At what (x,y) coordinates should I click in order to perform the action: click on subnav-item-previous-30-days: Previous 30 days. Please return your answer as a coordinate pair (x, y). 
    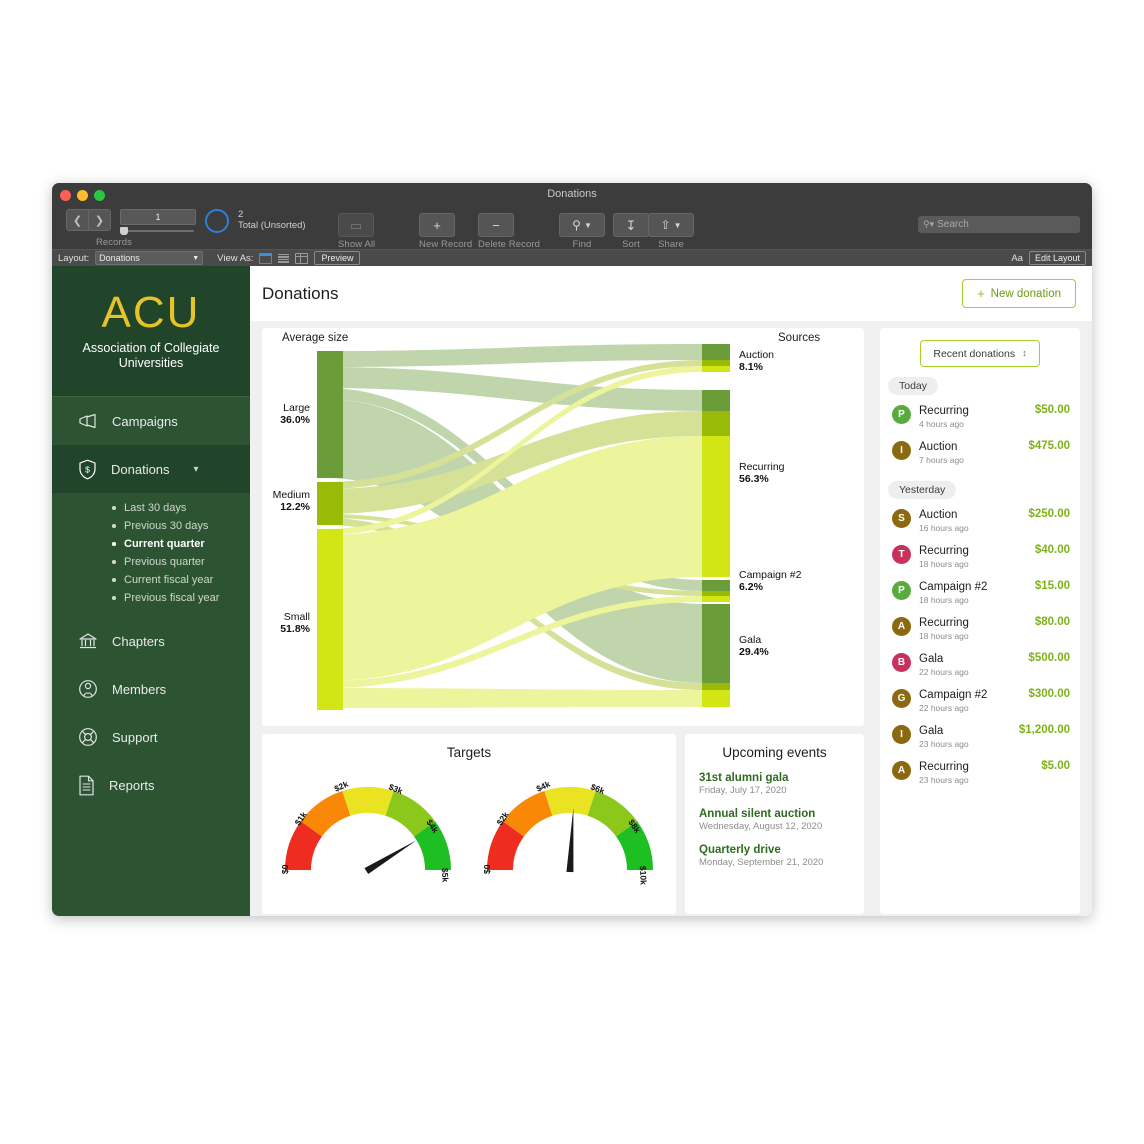
    Looking at the image, I should click on (181, 526).